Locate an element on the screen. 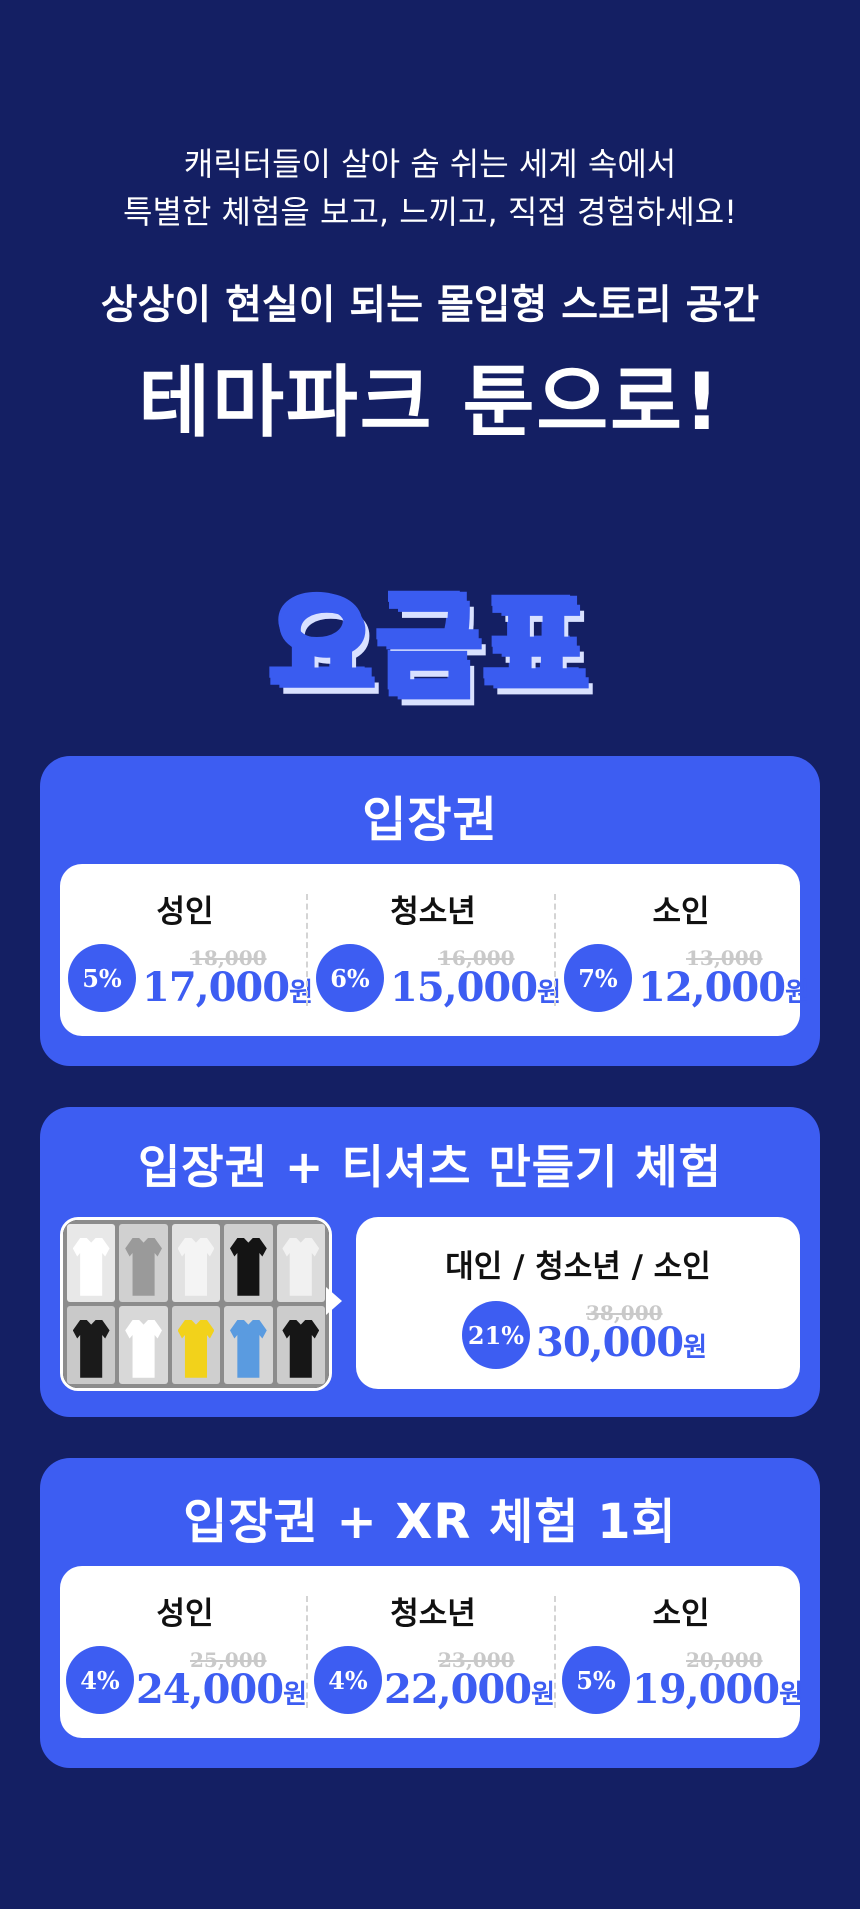 This screenshot has width=860, height=1909. sale-price: 17,000원 is located at coordinates (227, 987).